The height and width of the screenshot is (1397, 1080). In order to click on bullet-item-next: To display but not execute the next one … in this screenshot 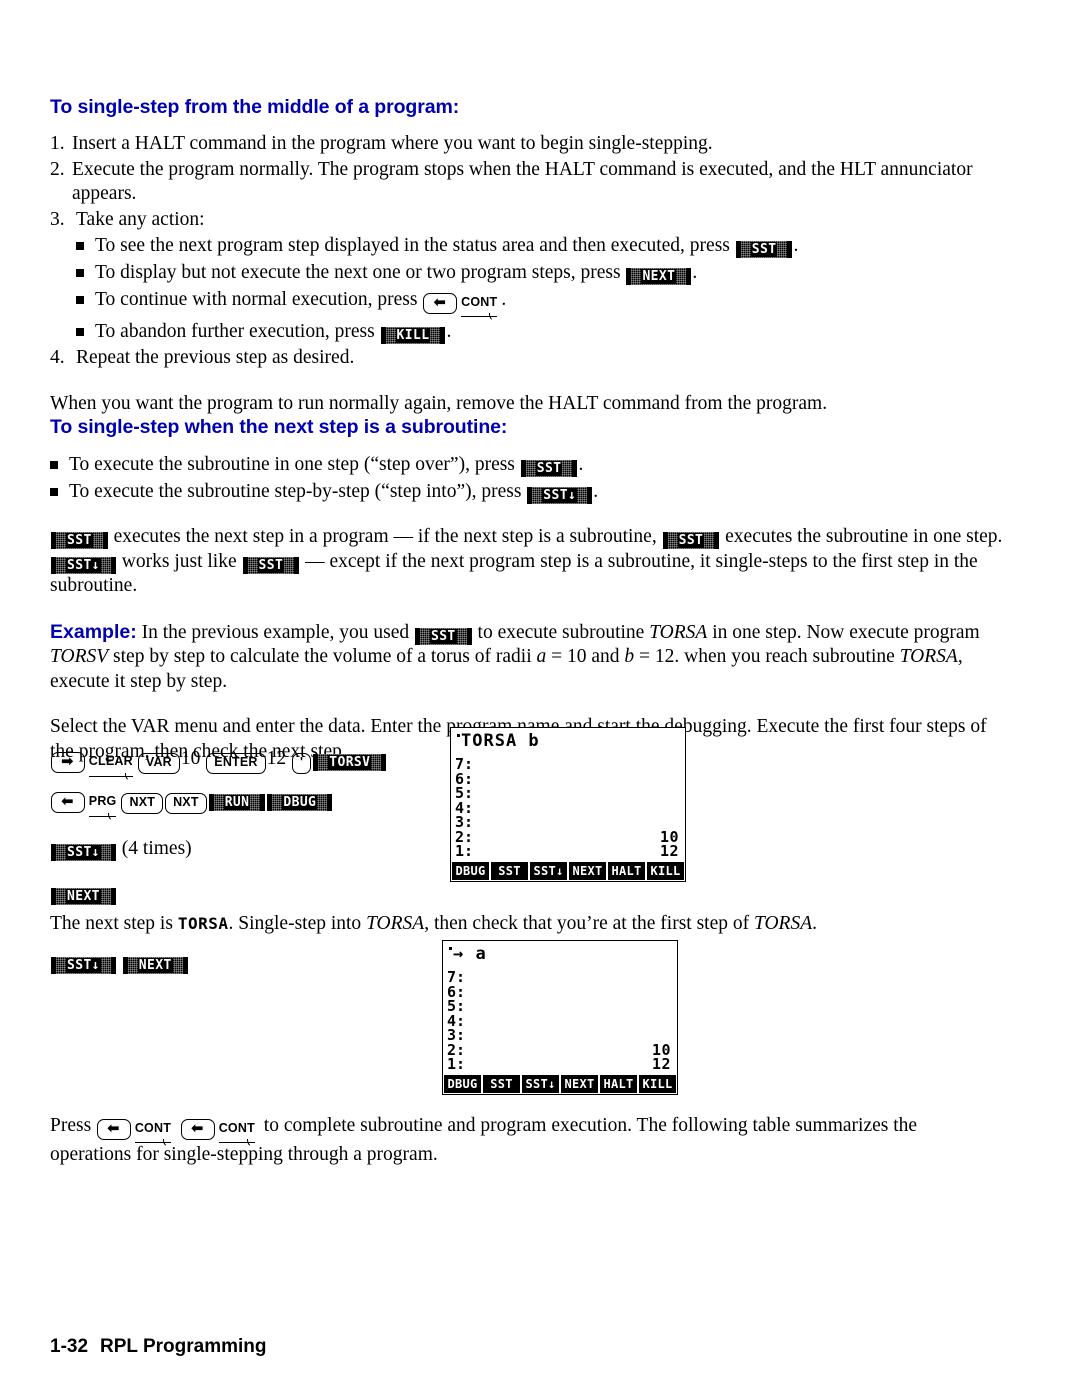, I will do `click(530, 272)`.